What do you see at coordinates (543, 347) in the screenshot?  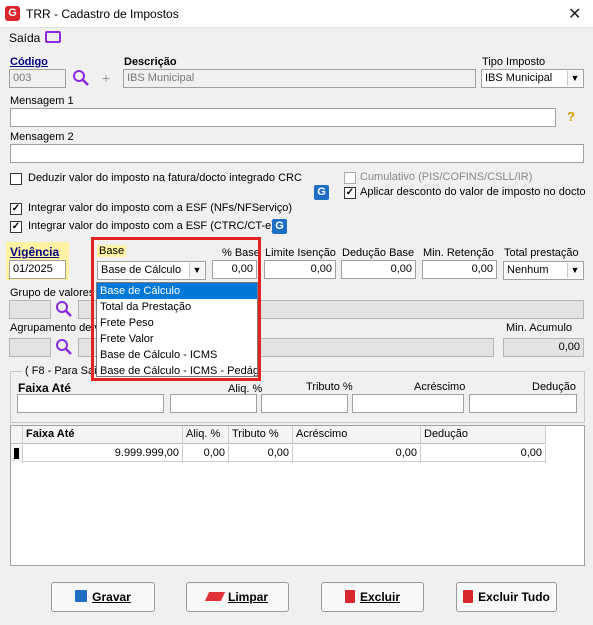 I see `min-acumulo-field: 0,00` at bounding box center [543, 347].